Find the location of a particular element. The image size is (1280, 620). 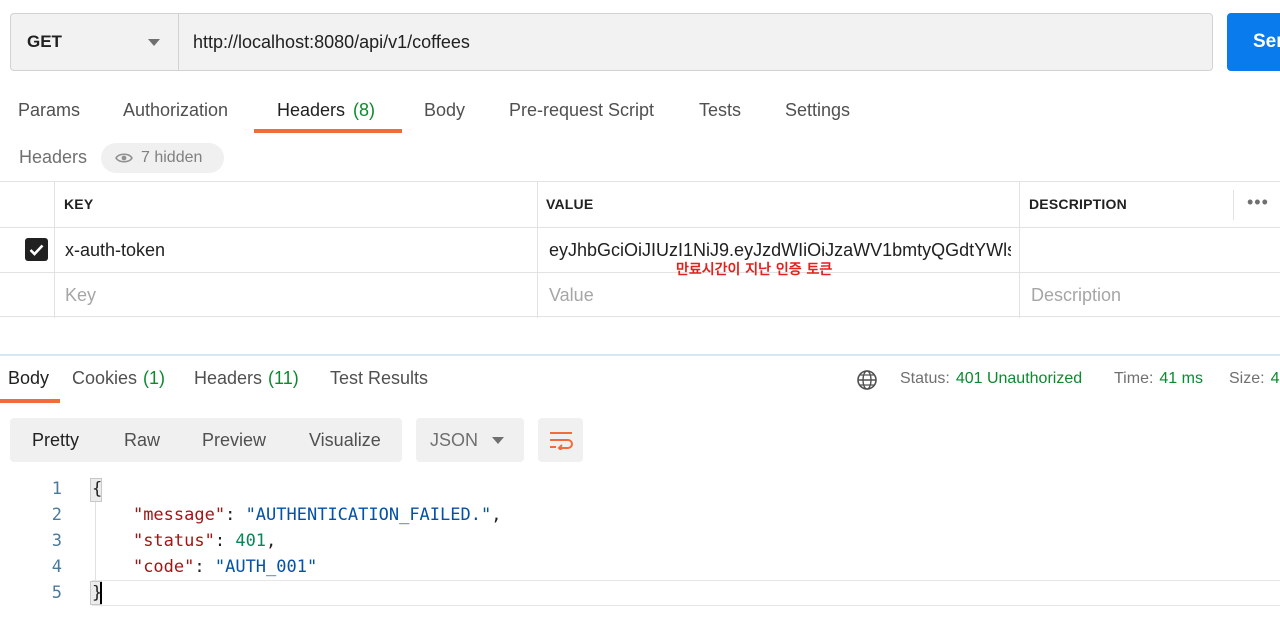

headers-count: (8) is located at coordinates (364, 109).